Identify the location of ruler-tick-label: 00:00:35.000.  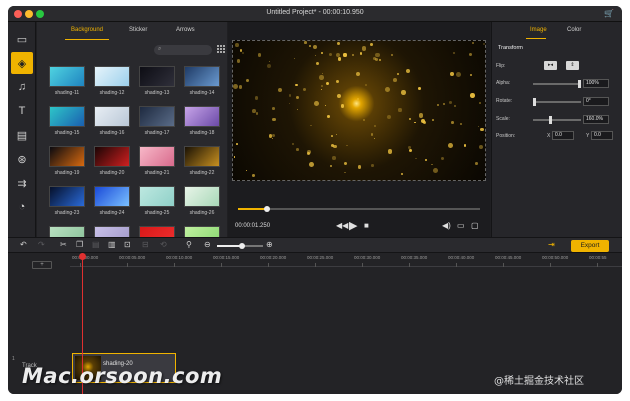
(414, 257).